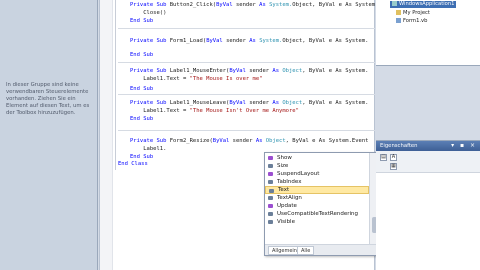  Describe the element at coordinates (428, 146) in the screenshot. I see `properties-title-bar: Eigenschaften ▾ ▪ ×` at that location.